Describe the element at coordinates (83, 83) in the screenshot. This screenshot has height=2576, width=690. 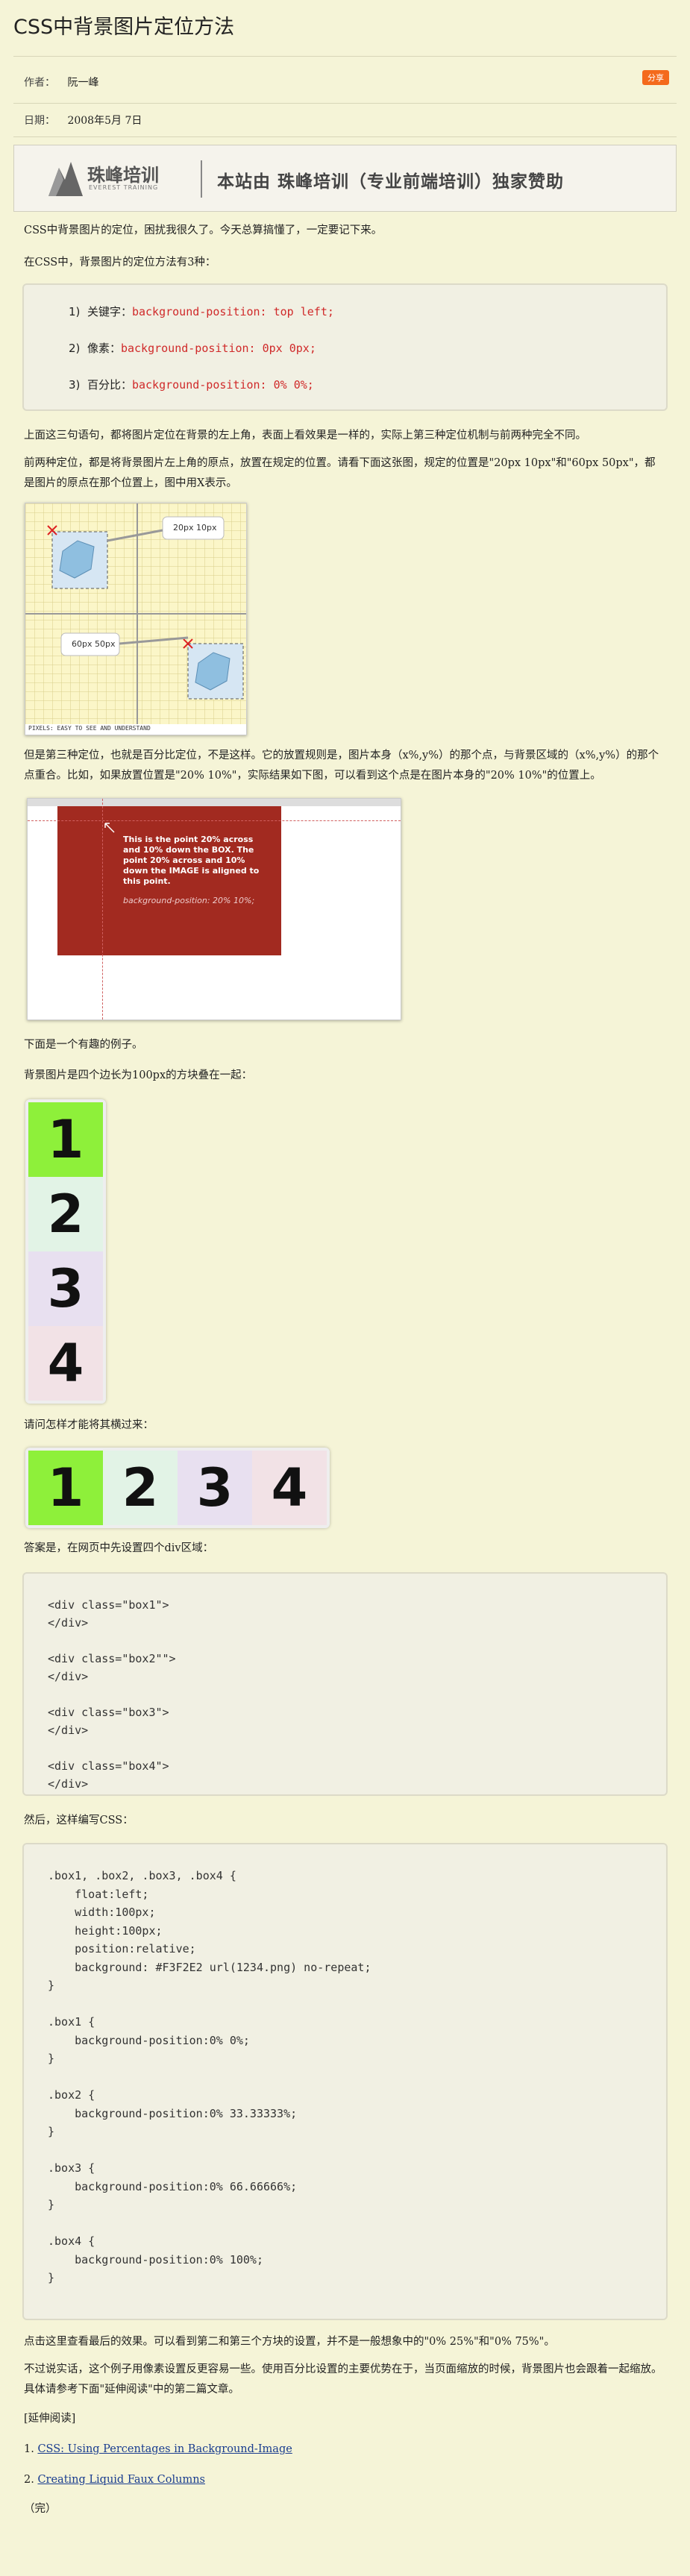
I see `author-name: 阮一峰` at that location.